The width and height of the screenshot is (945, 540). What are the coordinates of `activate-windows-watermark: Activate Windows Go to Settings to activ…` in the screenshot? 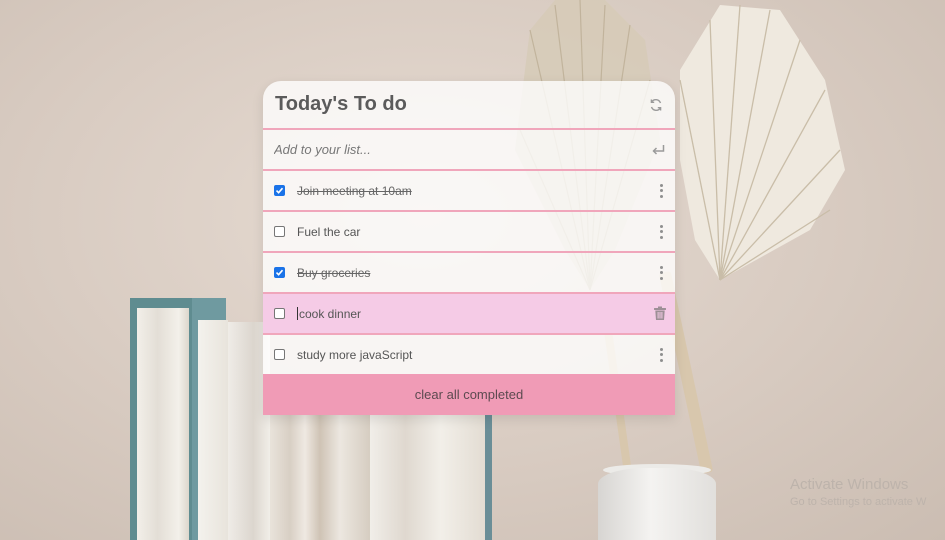 It's located at (858, 492).